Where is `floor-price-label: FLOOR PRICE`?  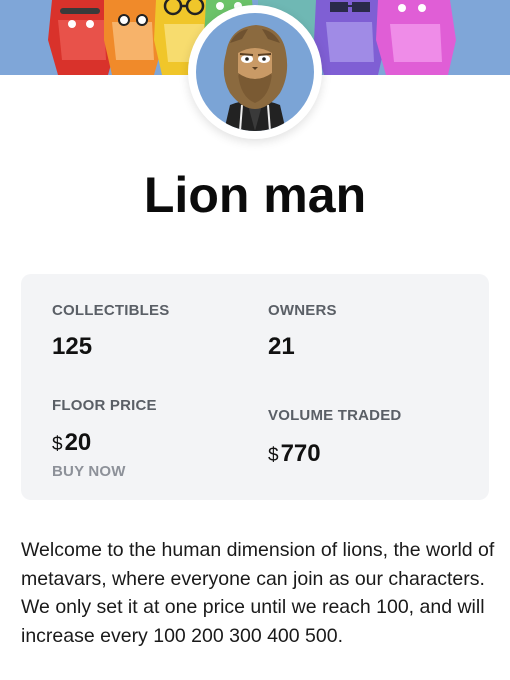
floor-price-label: FLOOR PRICE is located at coordinates (104, 405).